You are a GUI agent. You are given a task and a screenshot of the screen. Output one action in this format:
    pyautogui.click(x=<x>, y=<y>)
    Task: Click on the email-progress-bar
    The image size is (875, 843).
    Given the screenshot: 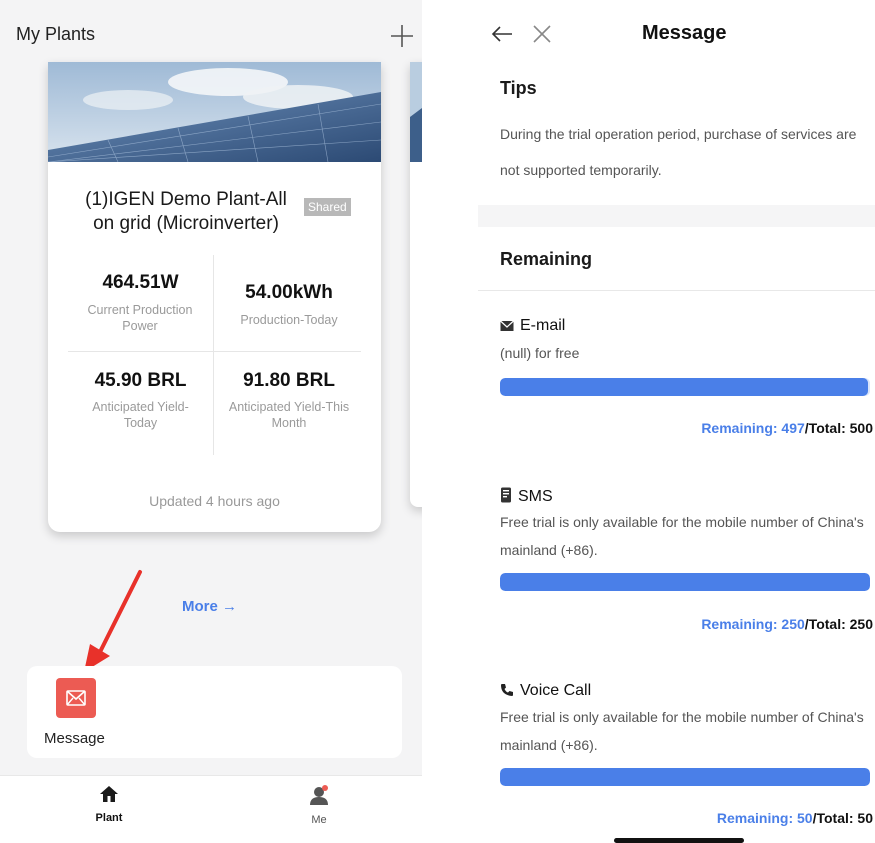 What is the action you would take?
    pyautogui.click(x=685, y=387)
    